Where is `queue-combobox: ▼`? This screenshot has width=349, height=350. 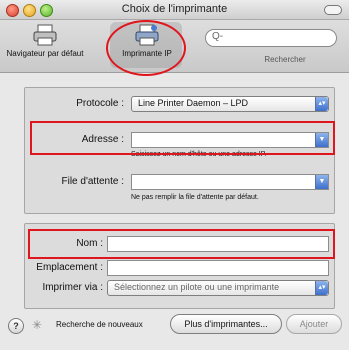
queue-combobox: ▼ is located at coordinates (230, 182).